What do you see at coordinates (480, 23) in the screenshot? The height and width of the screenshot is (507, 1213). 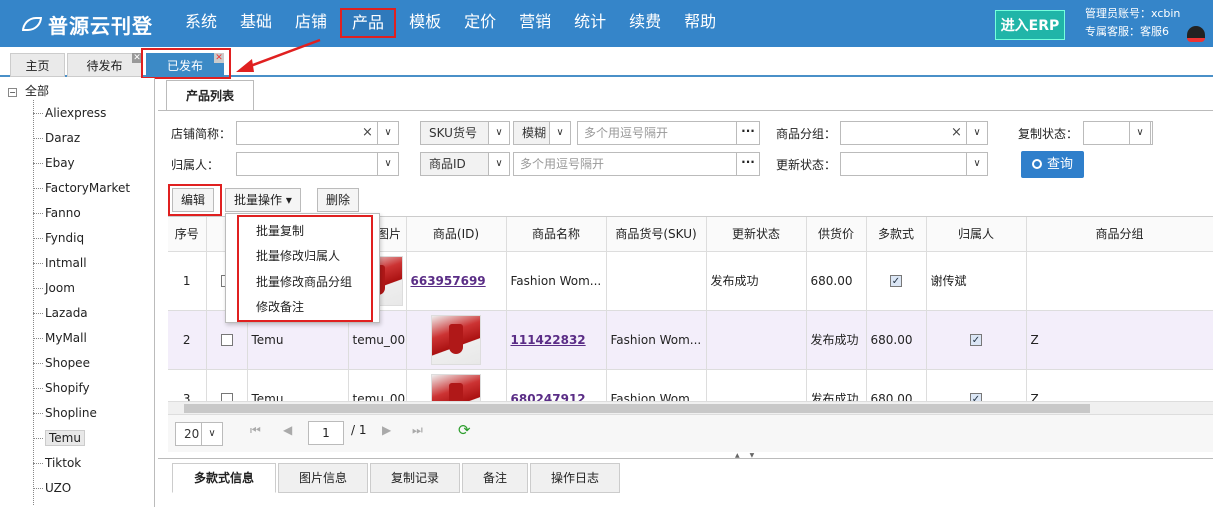 I see `nav-item-pricing: 定价` at bounding box center [480, 23].